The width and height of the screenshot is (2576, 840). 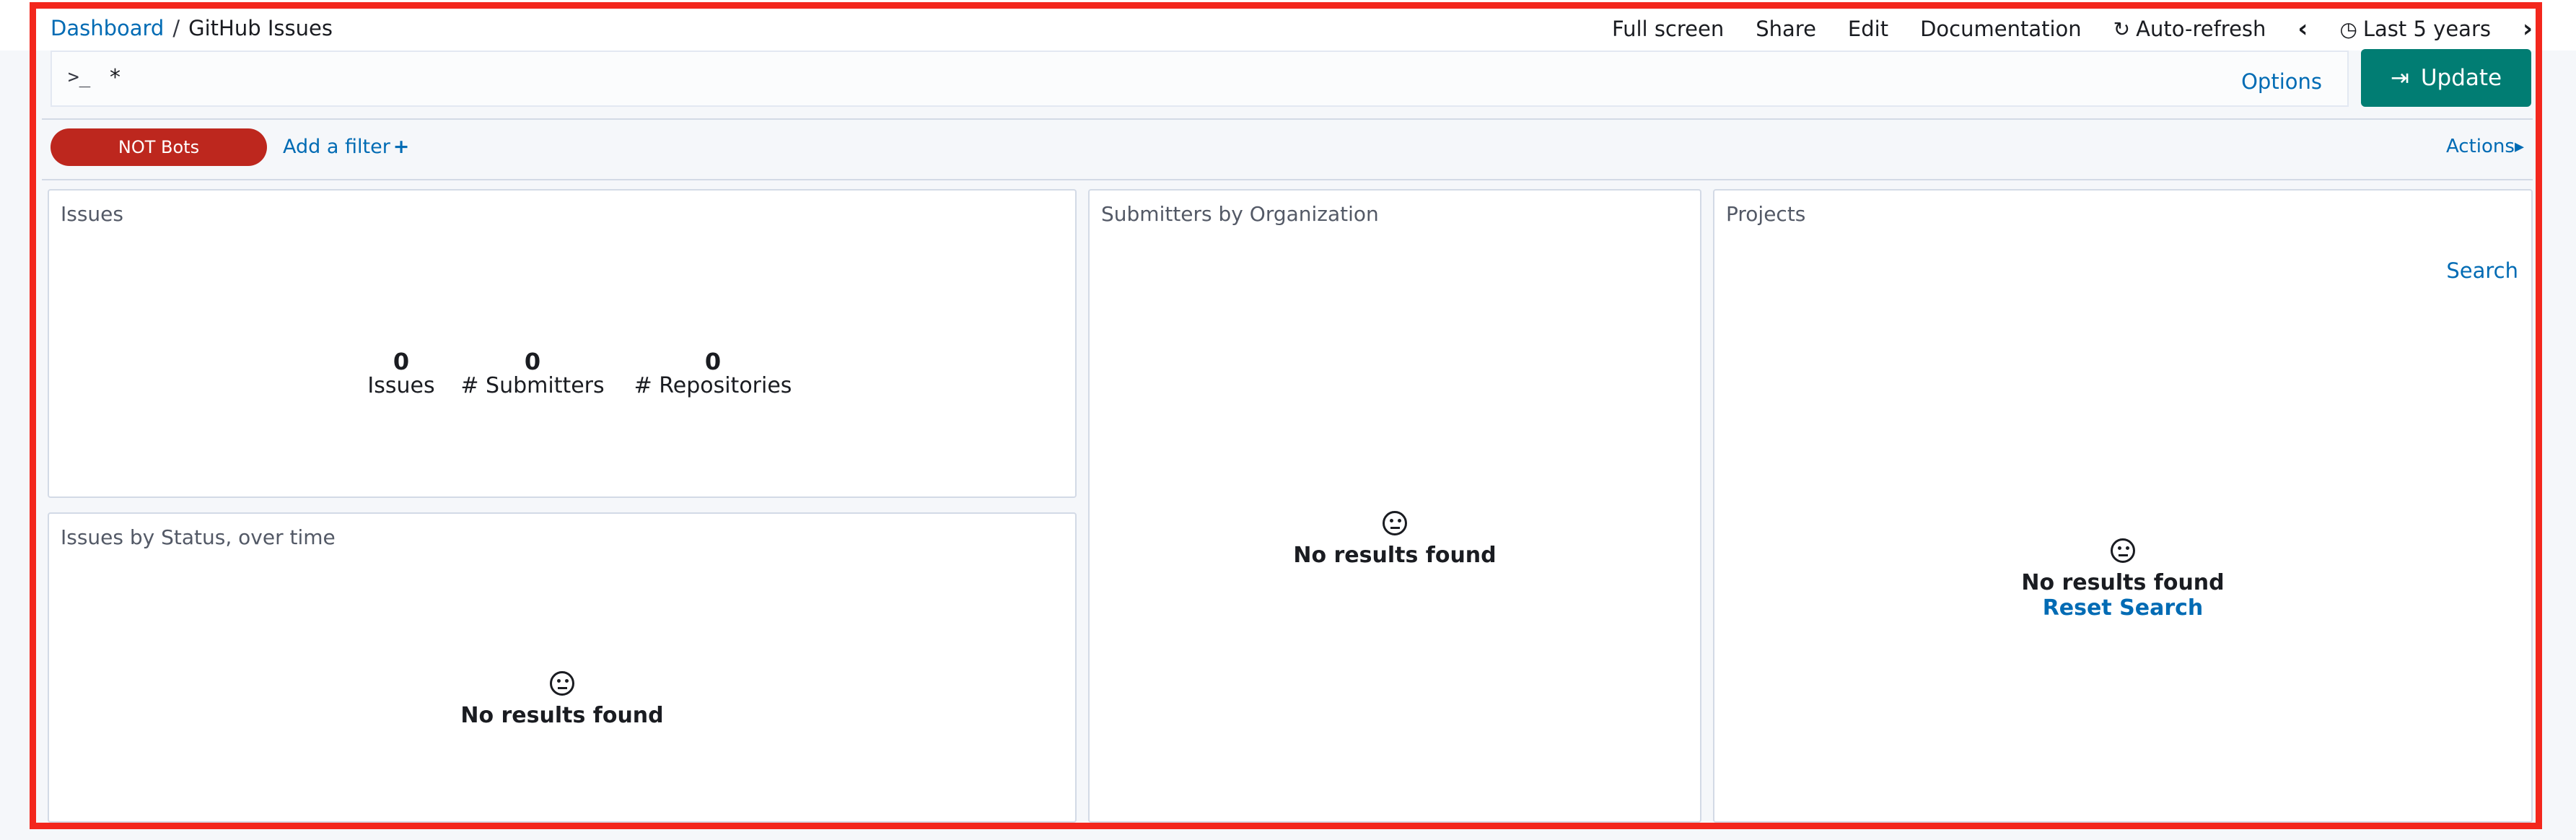 What do you see at coordinates (713, 385) in the screenshot?
I see `metric-label: # Repositories` at bounding box center [713, 385].